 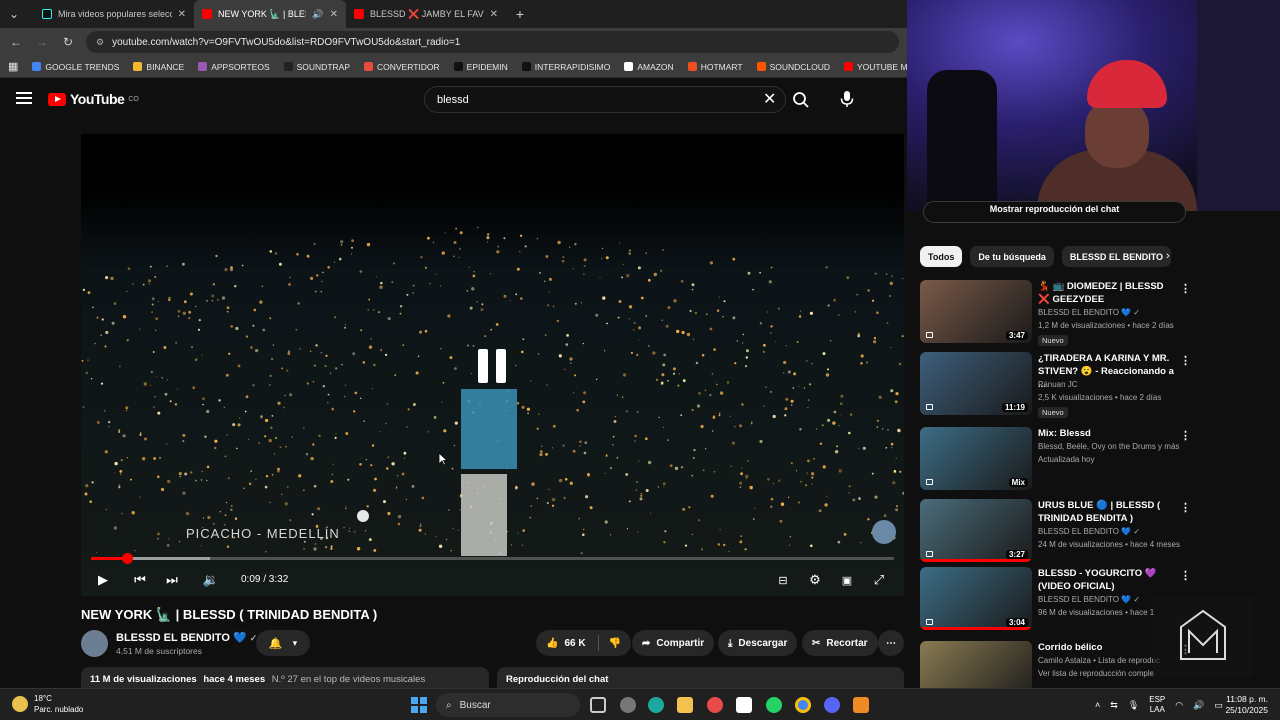 I want to click on taskbar-search: ⌕ Buscar, so click(x=508, y=705).